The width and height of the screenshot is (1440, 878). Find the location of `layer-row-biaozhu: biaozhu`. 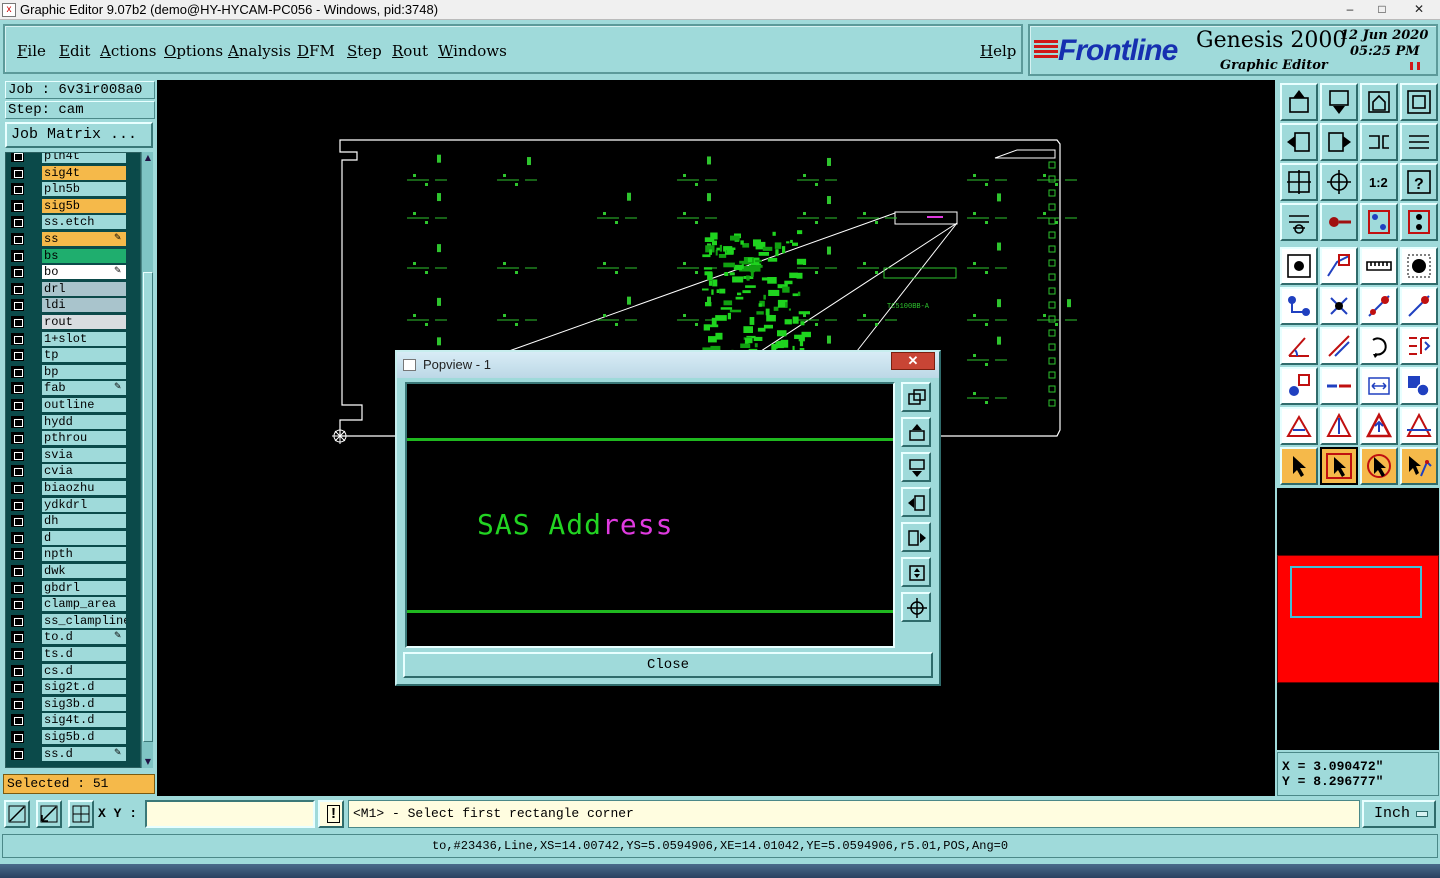

layer-row-biaozhu: biaozhu is located at coordinates (73, 488).